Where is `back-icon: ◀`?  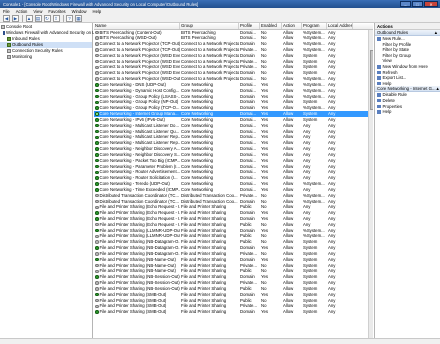
back-icon: ◀ is located at coordinates (6, 18).